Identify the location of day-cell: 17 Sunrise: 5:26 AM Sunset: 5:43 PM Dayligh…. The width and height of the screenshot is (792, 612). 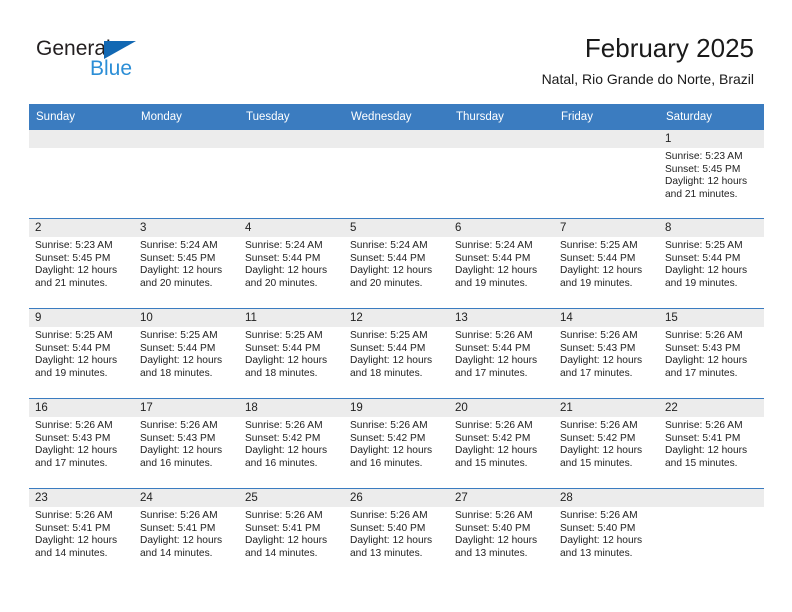
(186, 443).